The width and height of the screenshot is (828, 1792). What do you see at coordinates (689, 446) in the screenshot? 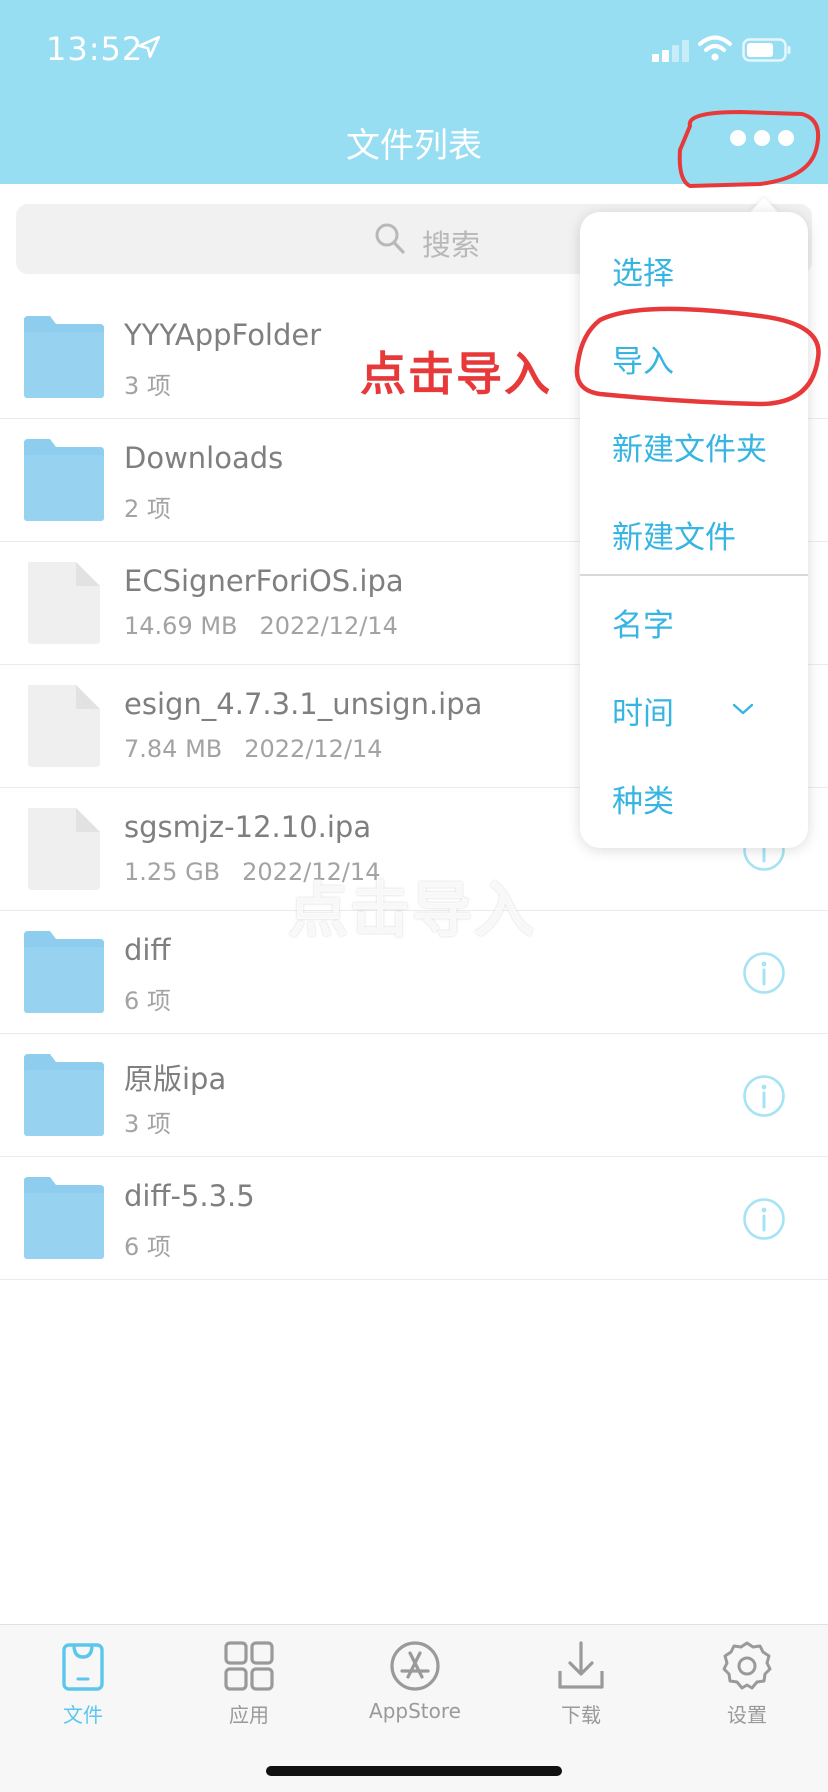
I see `menu-item-new-folder: 新建文件夹` at bounding box center [689, 446].